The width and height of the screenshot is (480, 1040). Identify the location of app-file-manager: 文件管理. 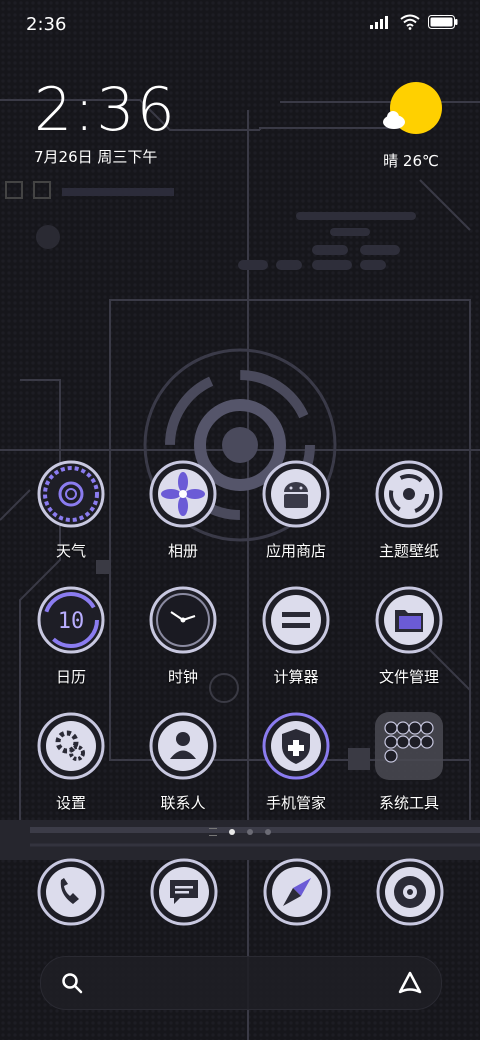
(409, 636).